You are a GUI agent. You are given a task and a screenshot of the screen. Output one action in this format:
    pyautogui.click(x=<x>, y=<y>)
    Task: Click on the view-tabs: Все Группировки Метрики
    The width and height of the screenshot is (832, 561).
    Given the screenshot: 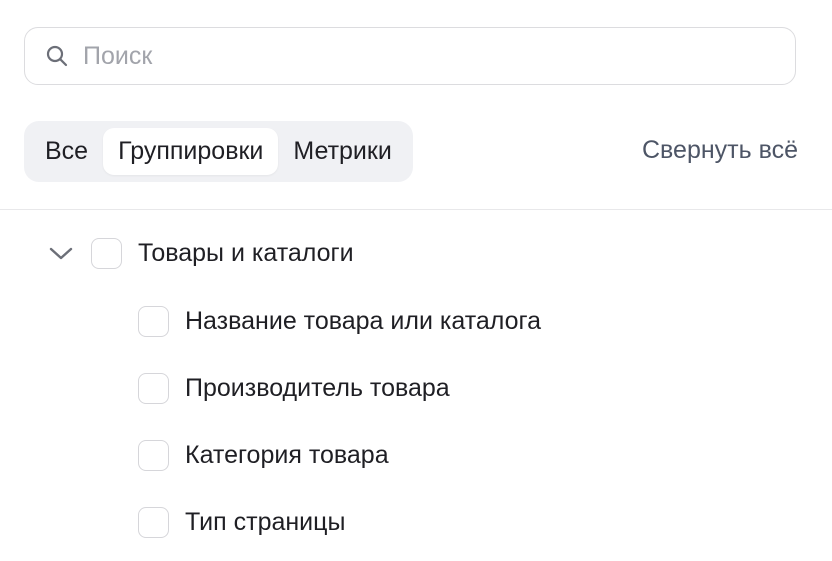 What is the action you would take?
    pyautogui.click(x=218, y=151)
    